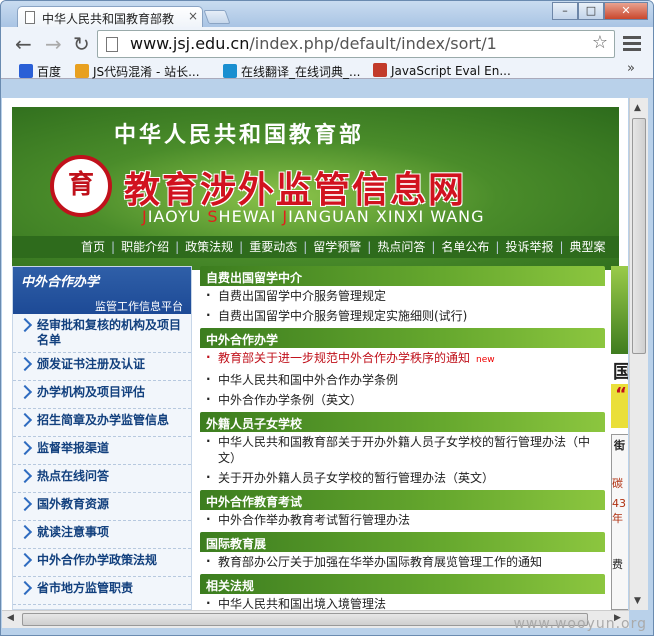 The height and width of the screenshot is (636, 654). Describe the element at coordinates (305, 619) in the screenshot. I see `scroll-thumb-h` at that location.